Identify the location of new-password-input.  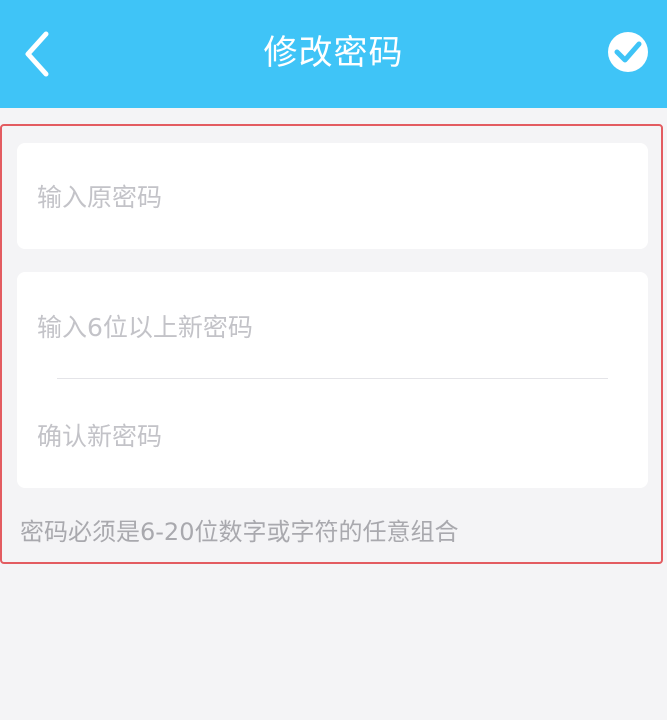
(332, 327).